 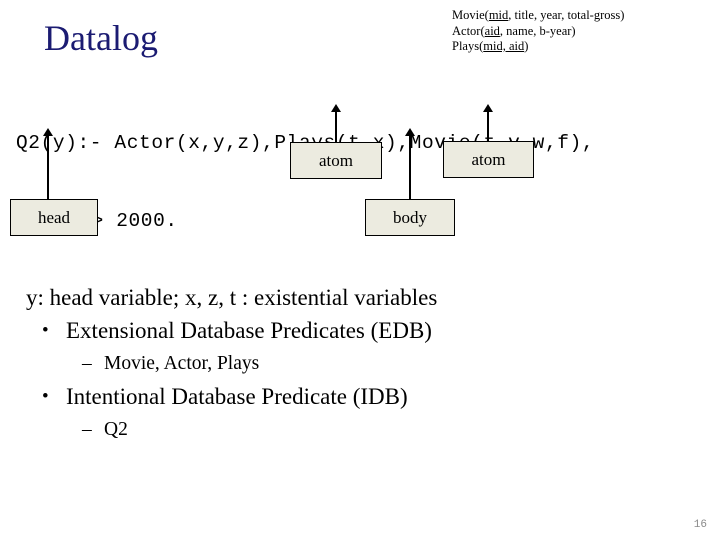 I want to click on sub-item-idb-text: Q2, so click(x=116, y=429).